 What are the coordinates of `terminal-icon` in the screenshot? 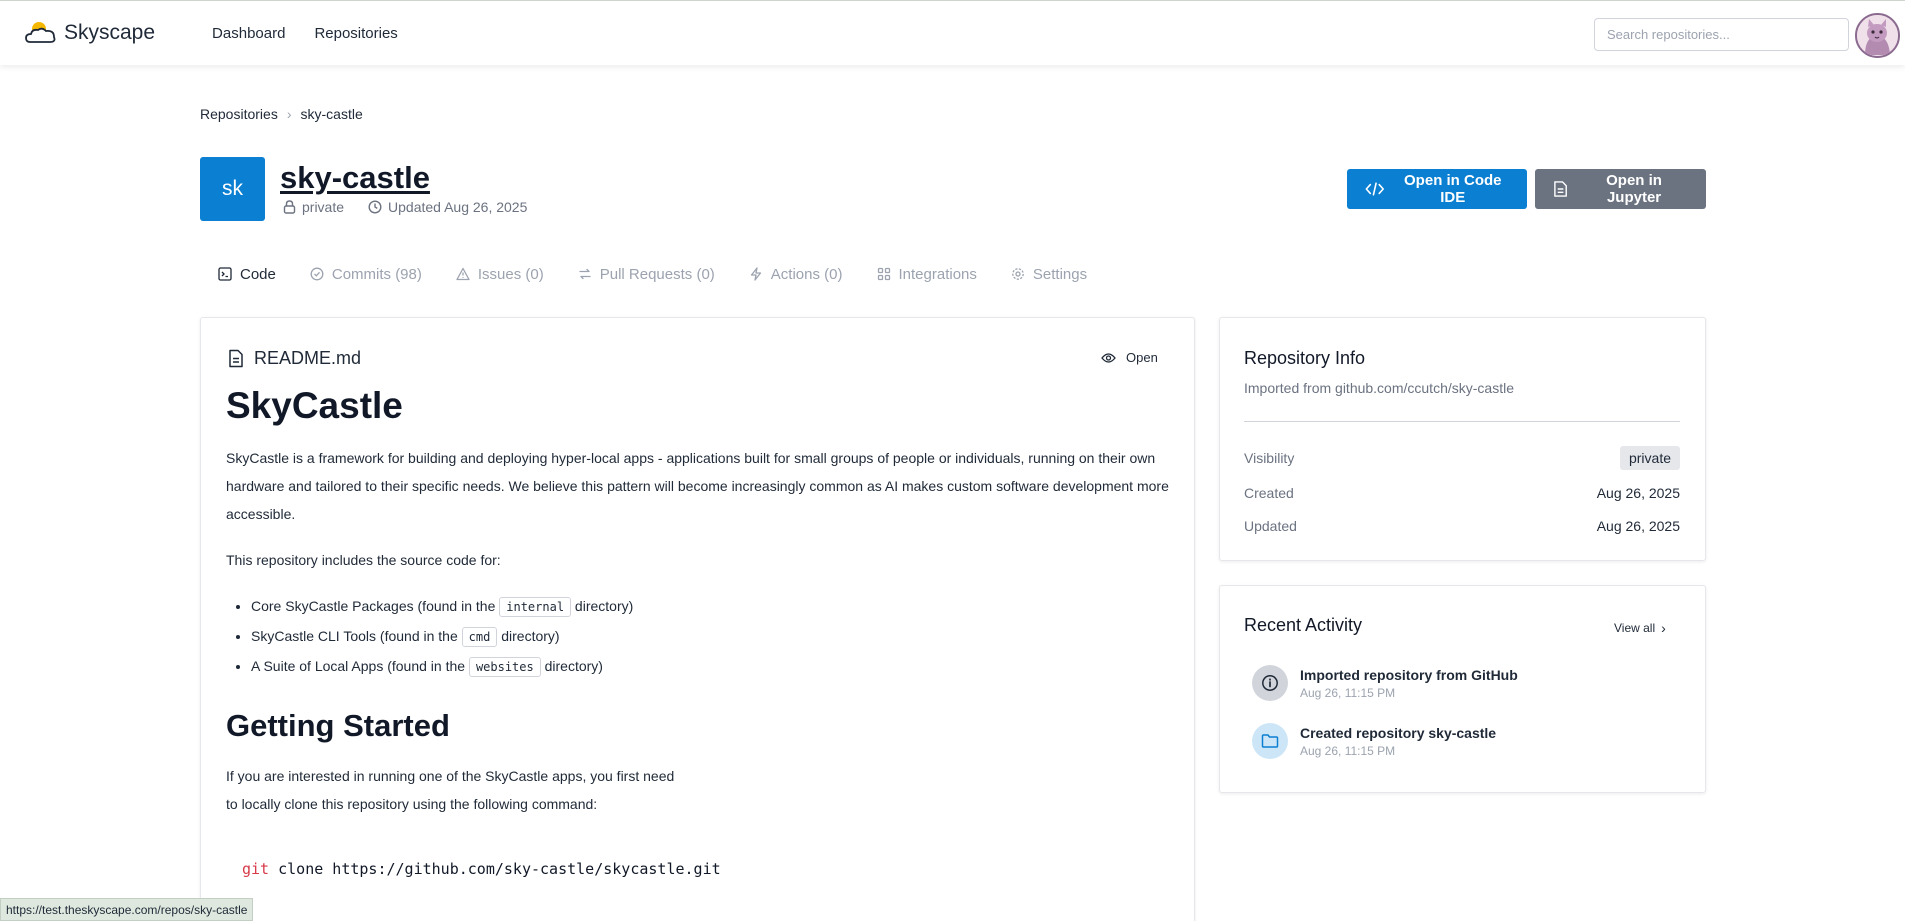 It's located at (225, 274).